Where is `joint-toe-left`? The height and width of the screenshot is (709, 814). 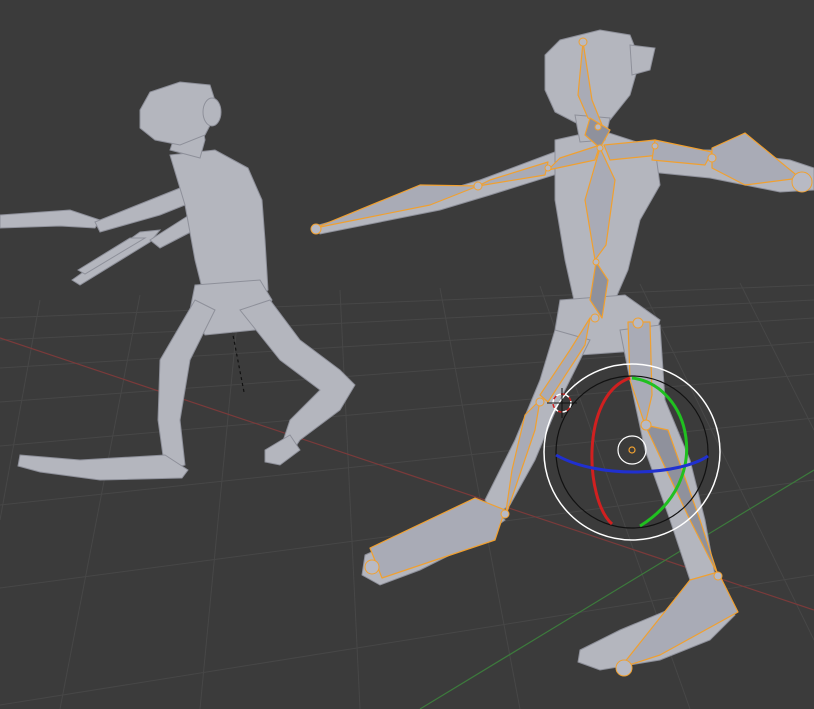 joint-toe-left is located at coordinates (372, 567).